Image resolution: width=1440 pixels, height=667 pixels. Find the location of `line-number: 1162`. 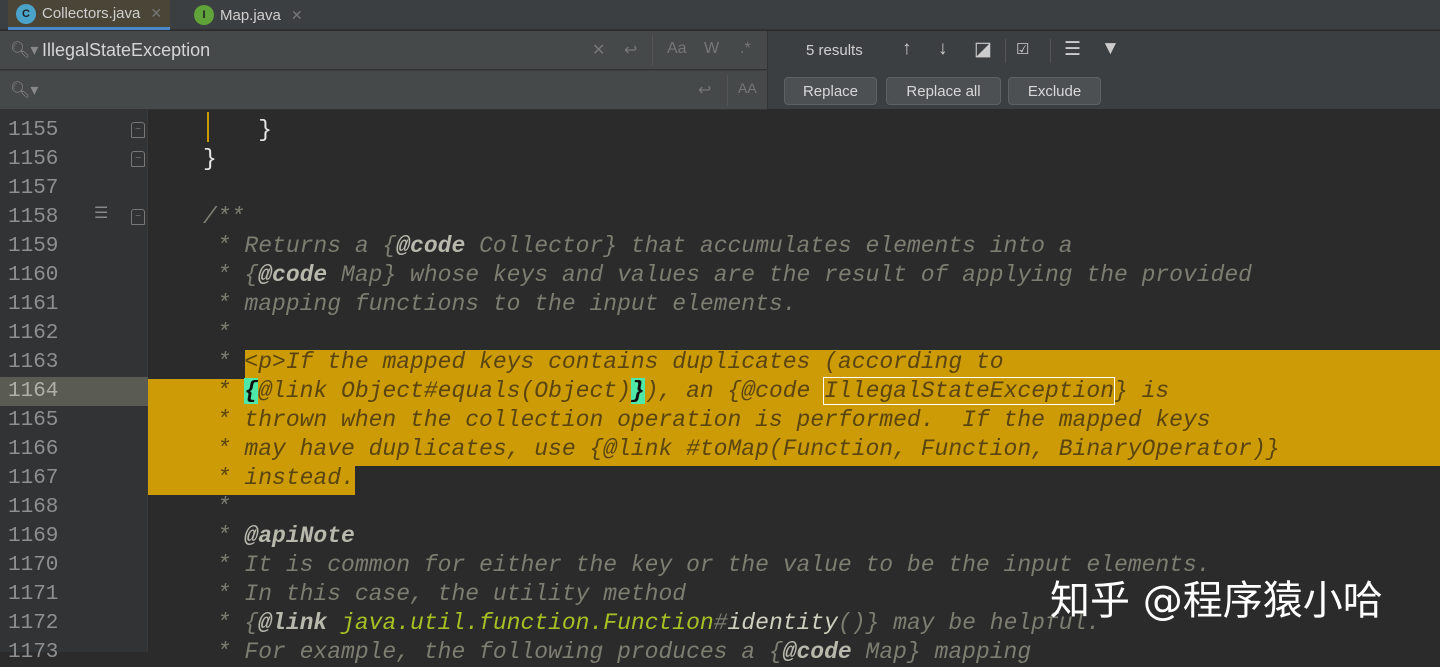

line-number: 1162 is located at coordinates (33, 333).